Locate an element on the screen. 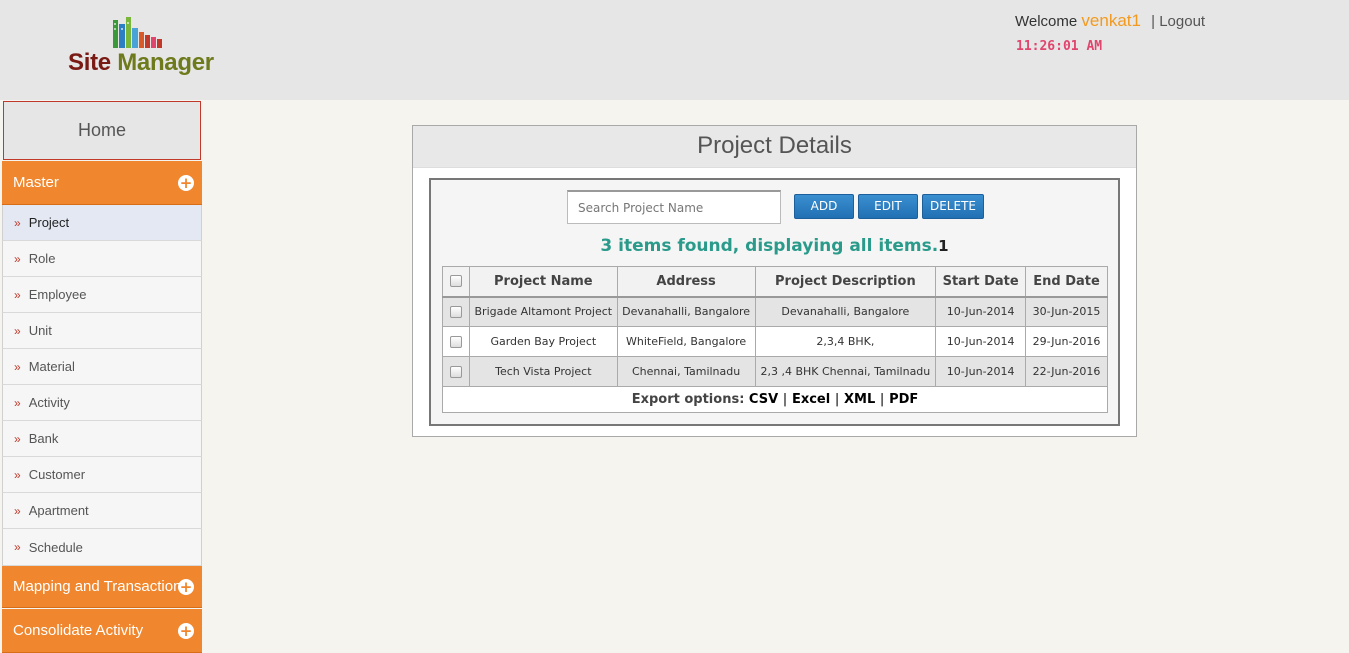  section-consolidate-label: Consolidate Activity is located at coordinates (78, 630).